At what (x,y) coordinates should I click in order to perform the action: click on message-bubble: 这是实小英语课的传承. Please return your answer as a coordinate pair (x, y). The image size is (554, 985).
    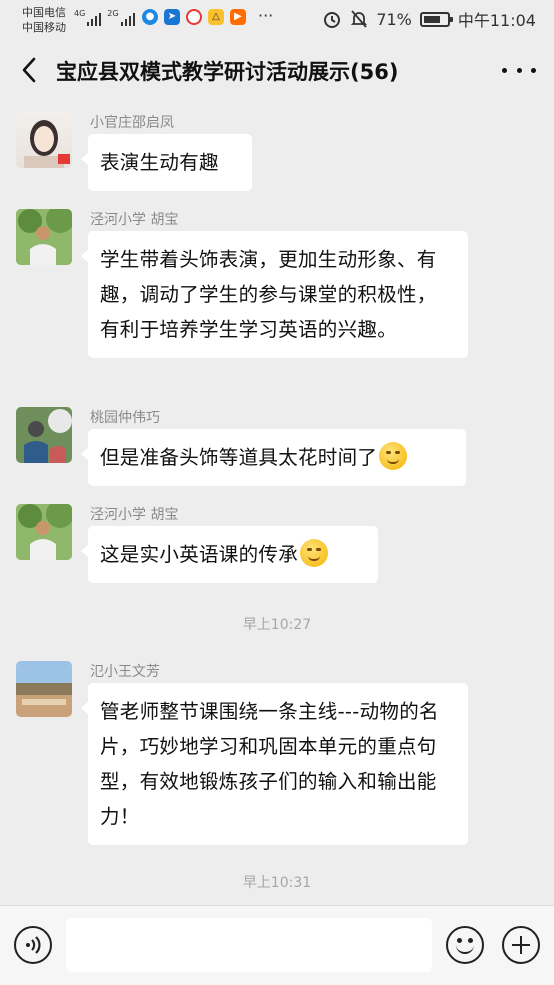
    Looking at the image, I should click on (229, 554).